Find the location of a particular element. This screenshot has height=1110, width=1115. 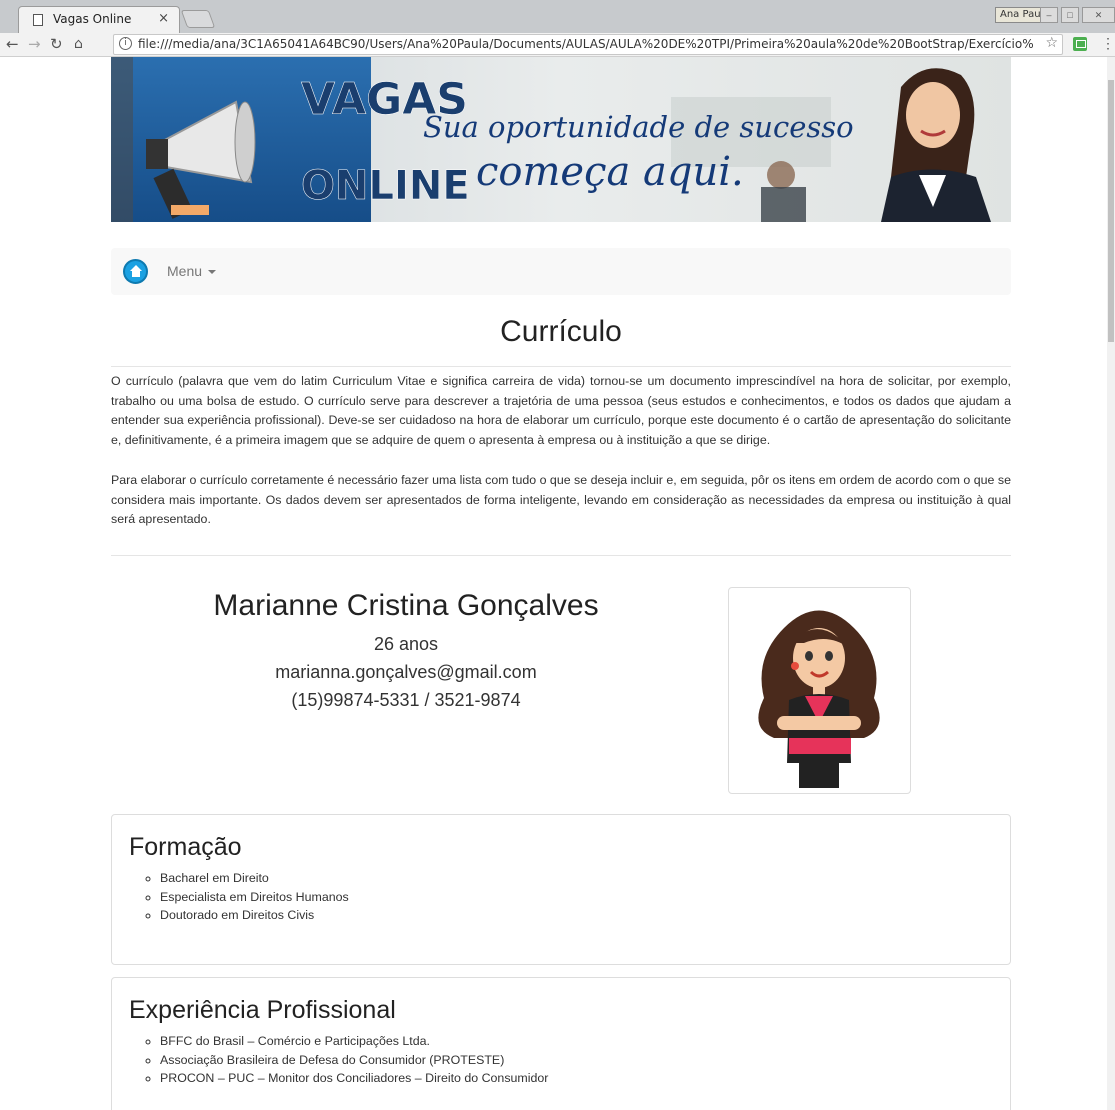

navbar: Menu is located at coordinates (561, 271).